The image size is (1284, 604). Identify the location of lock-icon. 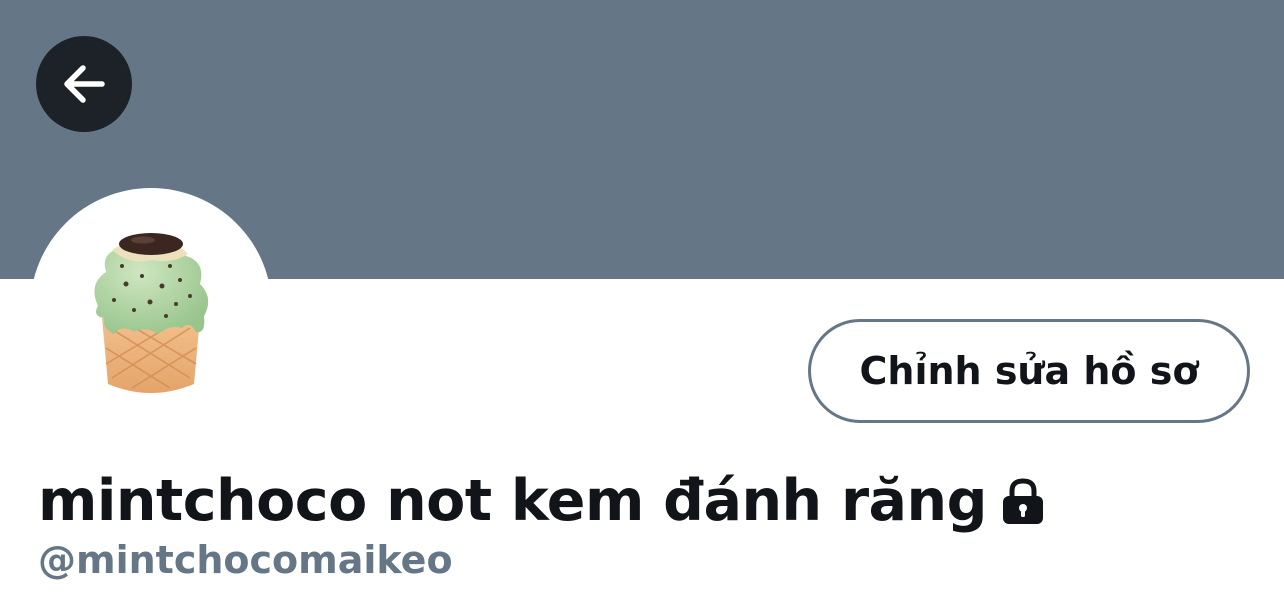
(1023, 501).